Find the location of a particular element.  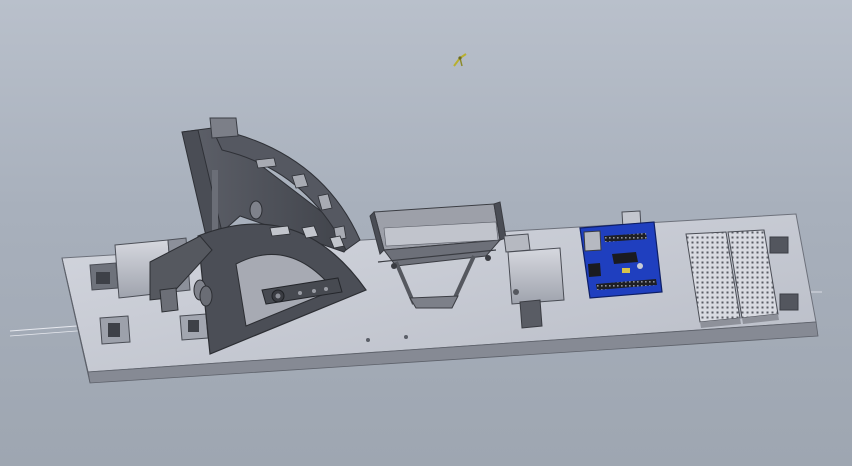

coordinate-triad-icon is located at coordinates (460, 60).